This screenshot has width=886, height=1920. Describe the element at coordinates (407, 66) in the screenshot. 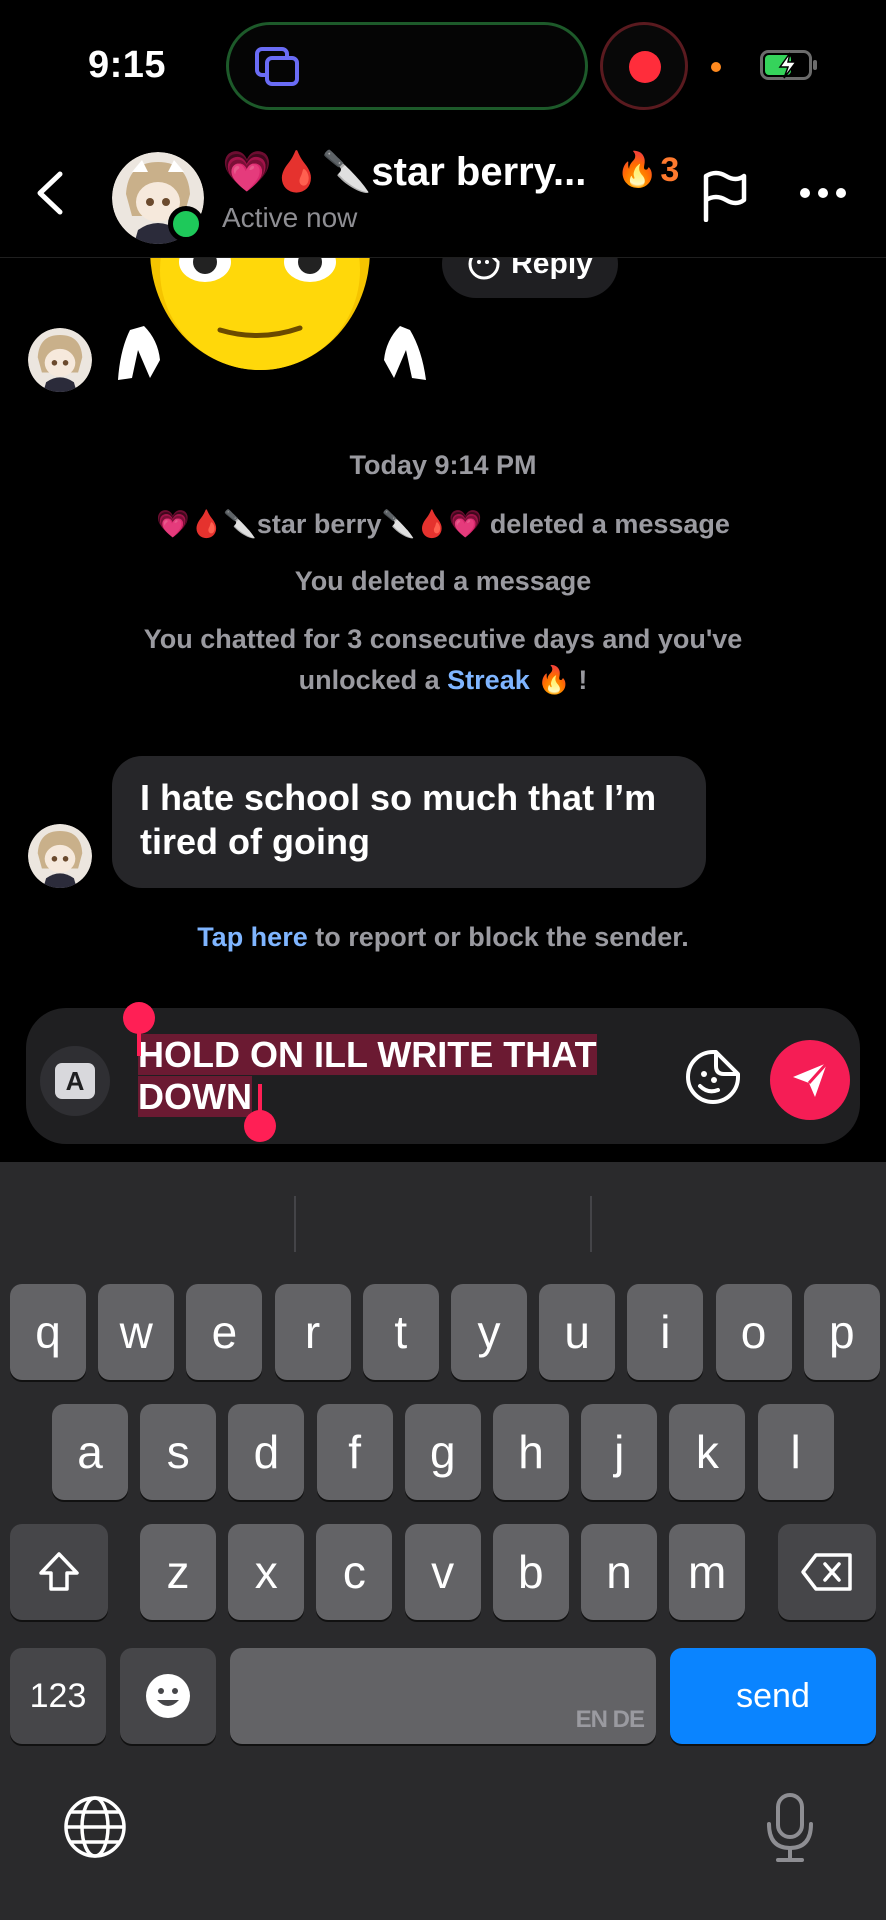

I see `dynamic-island` at that location.